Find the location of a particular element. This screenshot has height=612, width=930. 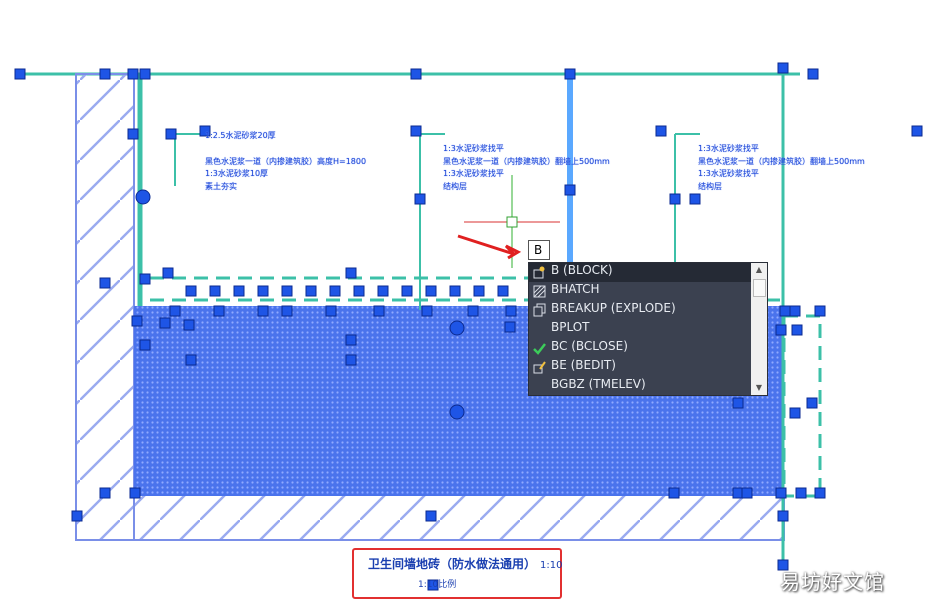

note-mid-1: 黑色水泥浆一道（内掺建筑胶）翻墙上500mm is located at coordinates (526, 161).